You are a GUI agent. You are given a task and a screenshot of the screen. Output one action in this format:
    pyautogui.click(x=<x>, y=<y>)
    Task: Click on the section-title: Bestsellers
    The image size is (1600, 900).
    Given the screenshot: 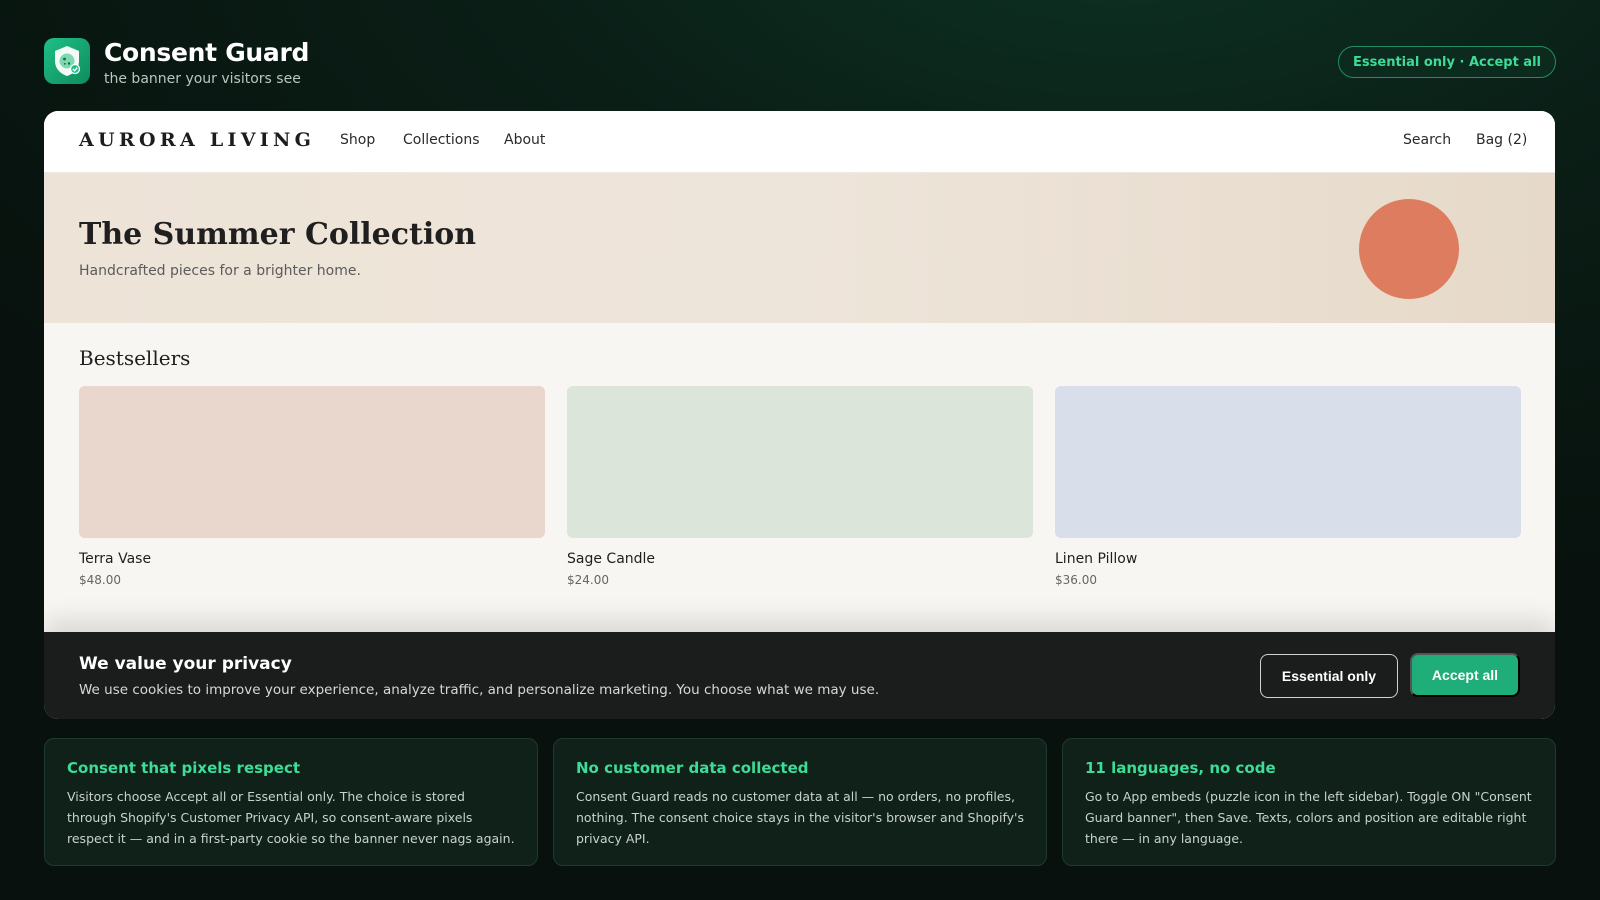 What is the action you would take?
    pyautogui.click(x=135, y=358)
    